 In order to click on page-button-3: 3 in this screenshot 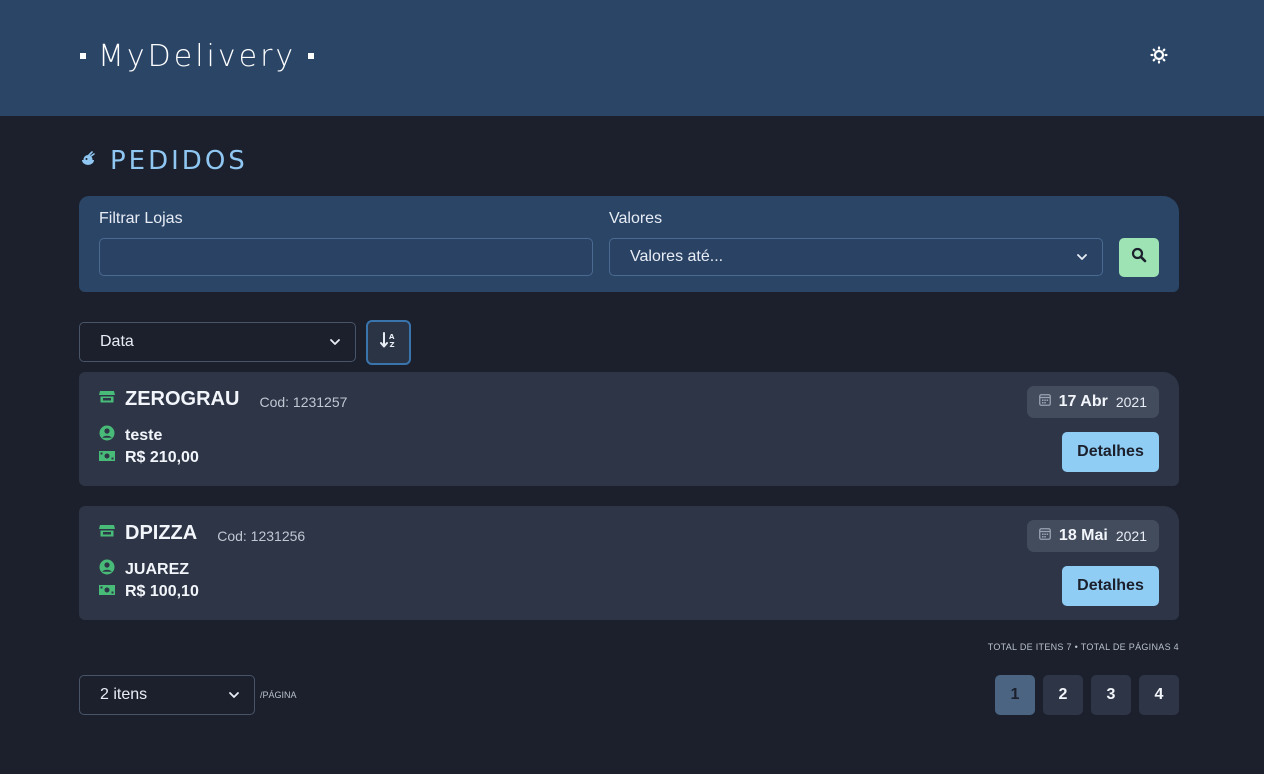, I will do `click(1111, 695)`.